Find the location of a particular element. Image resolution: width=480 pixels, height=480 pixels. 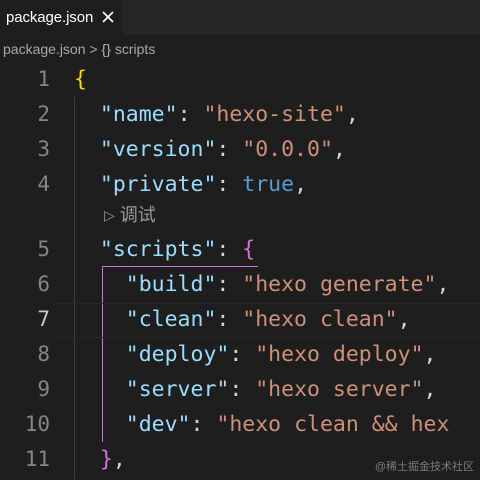

code-token: "private" is located at coordinates (158, 184).